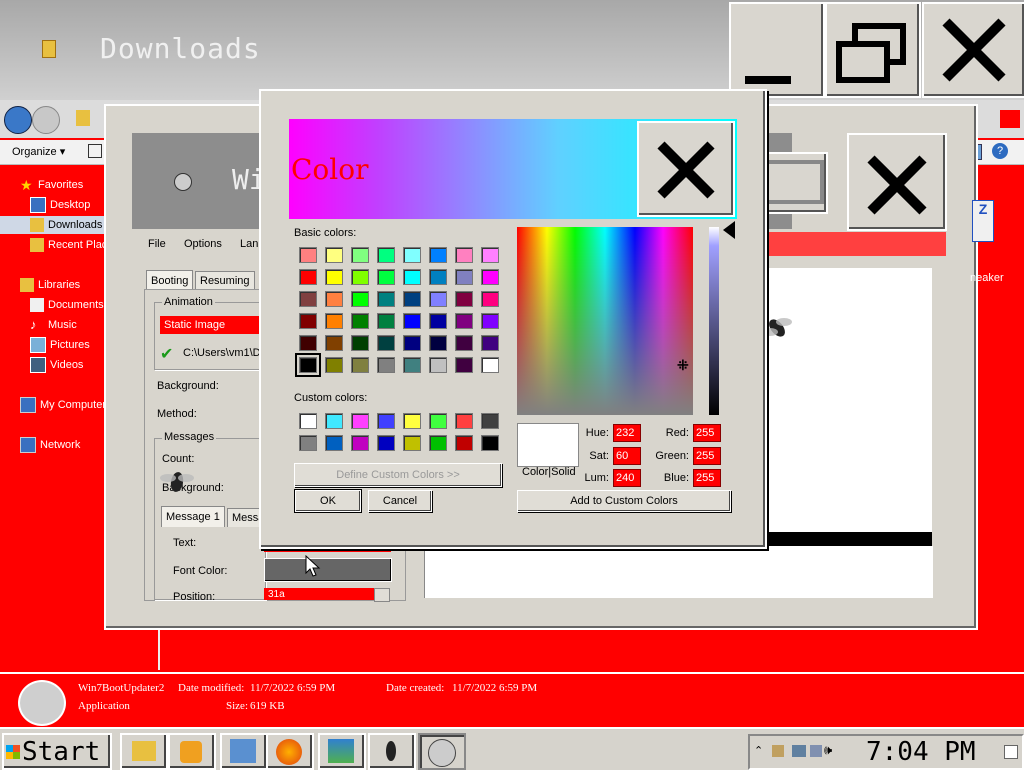  Describe the element at coordinates (63, 405) in the screenshot. I see `sidebar-item-my-computer: My Computer` at that location.